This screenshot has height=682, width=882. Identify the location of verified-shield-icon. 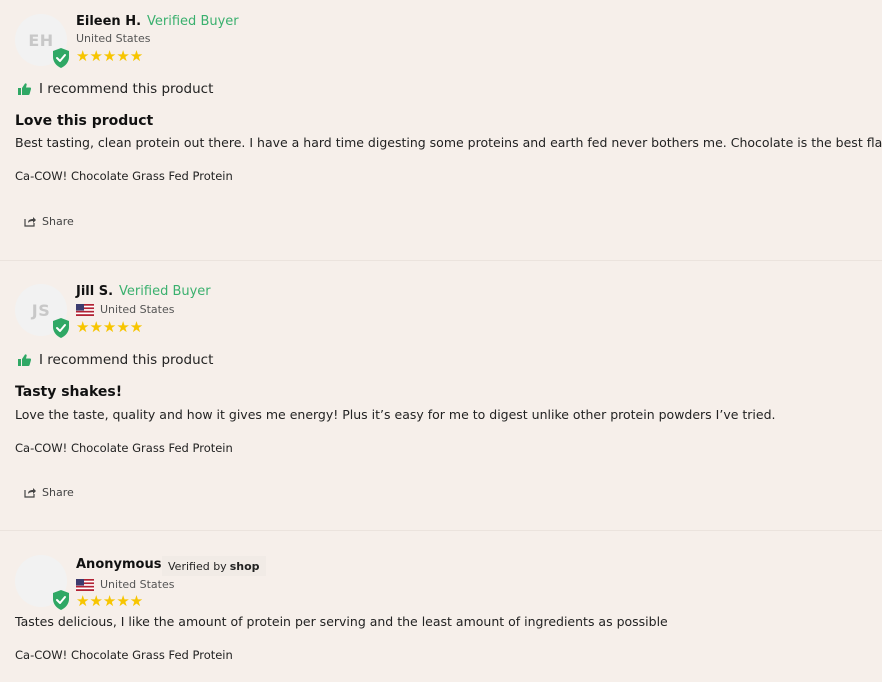
(61, 600).